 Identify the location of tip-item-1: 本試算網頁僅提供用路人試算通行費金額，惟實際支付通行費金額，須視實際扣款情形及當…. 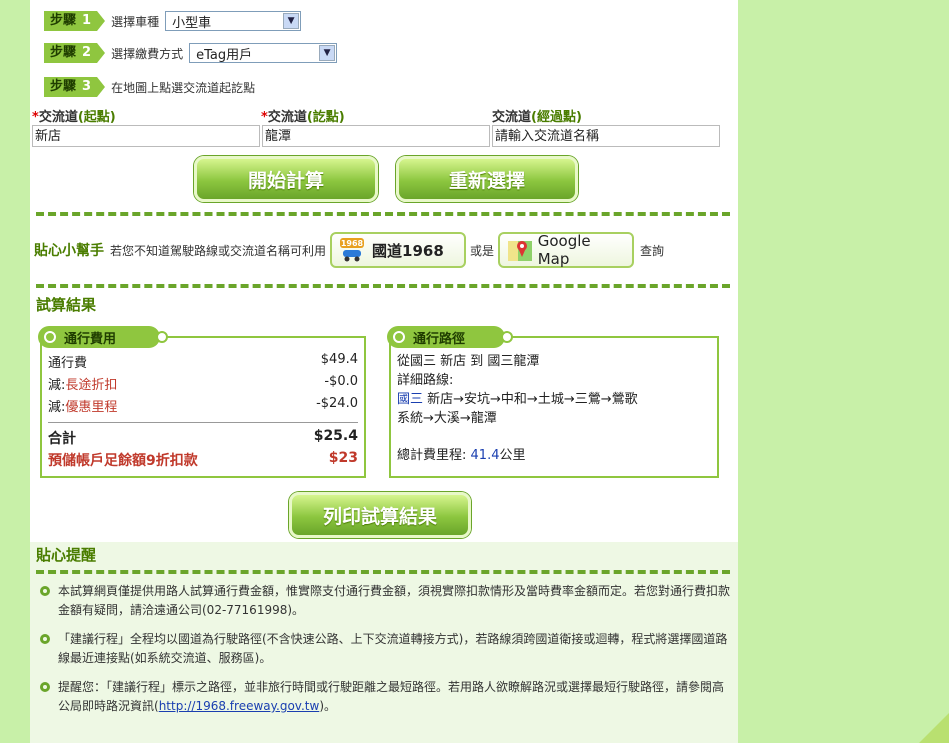
(385, 601).